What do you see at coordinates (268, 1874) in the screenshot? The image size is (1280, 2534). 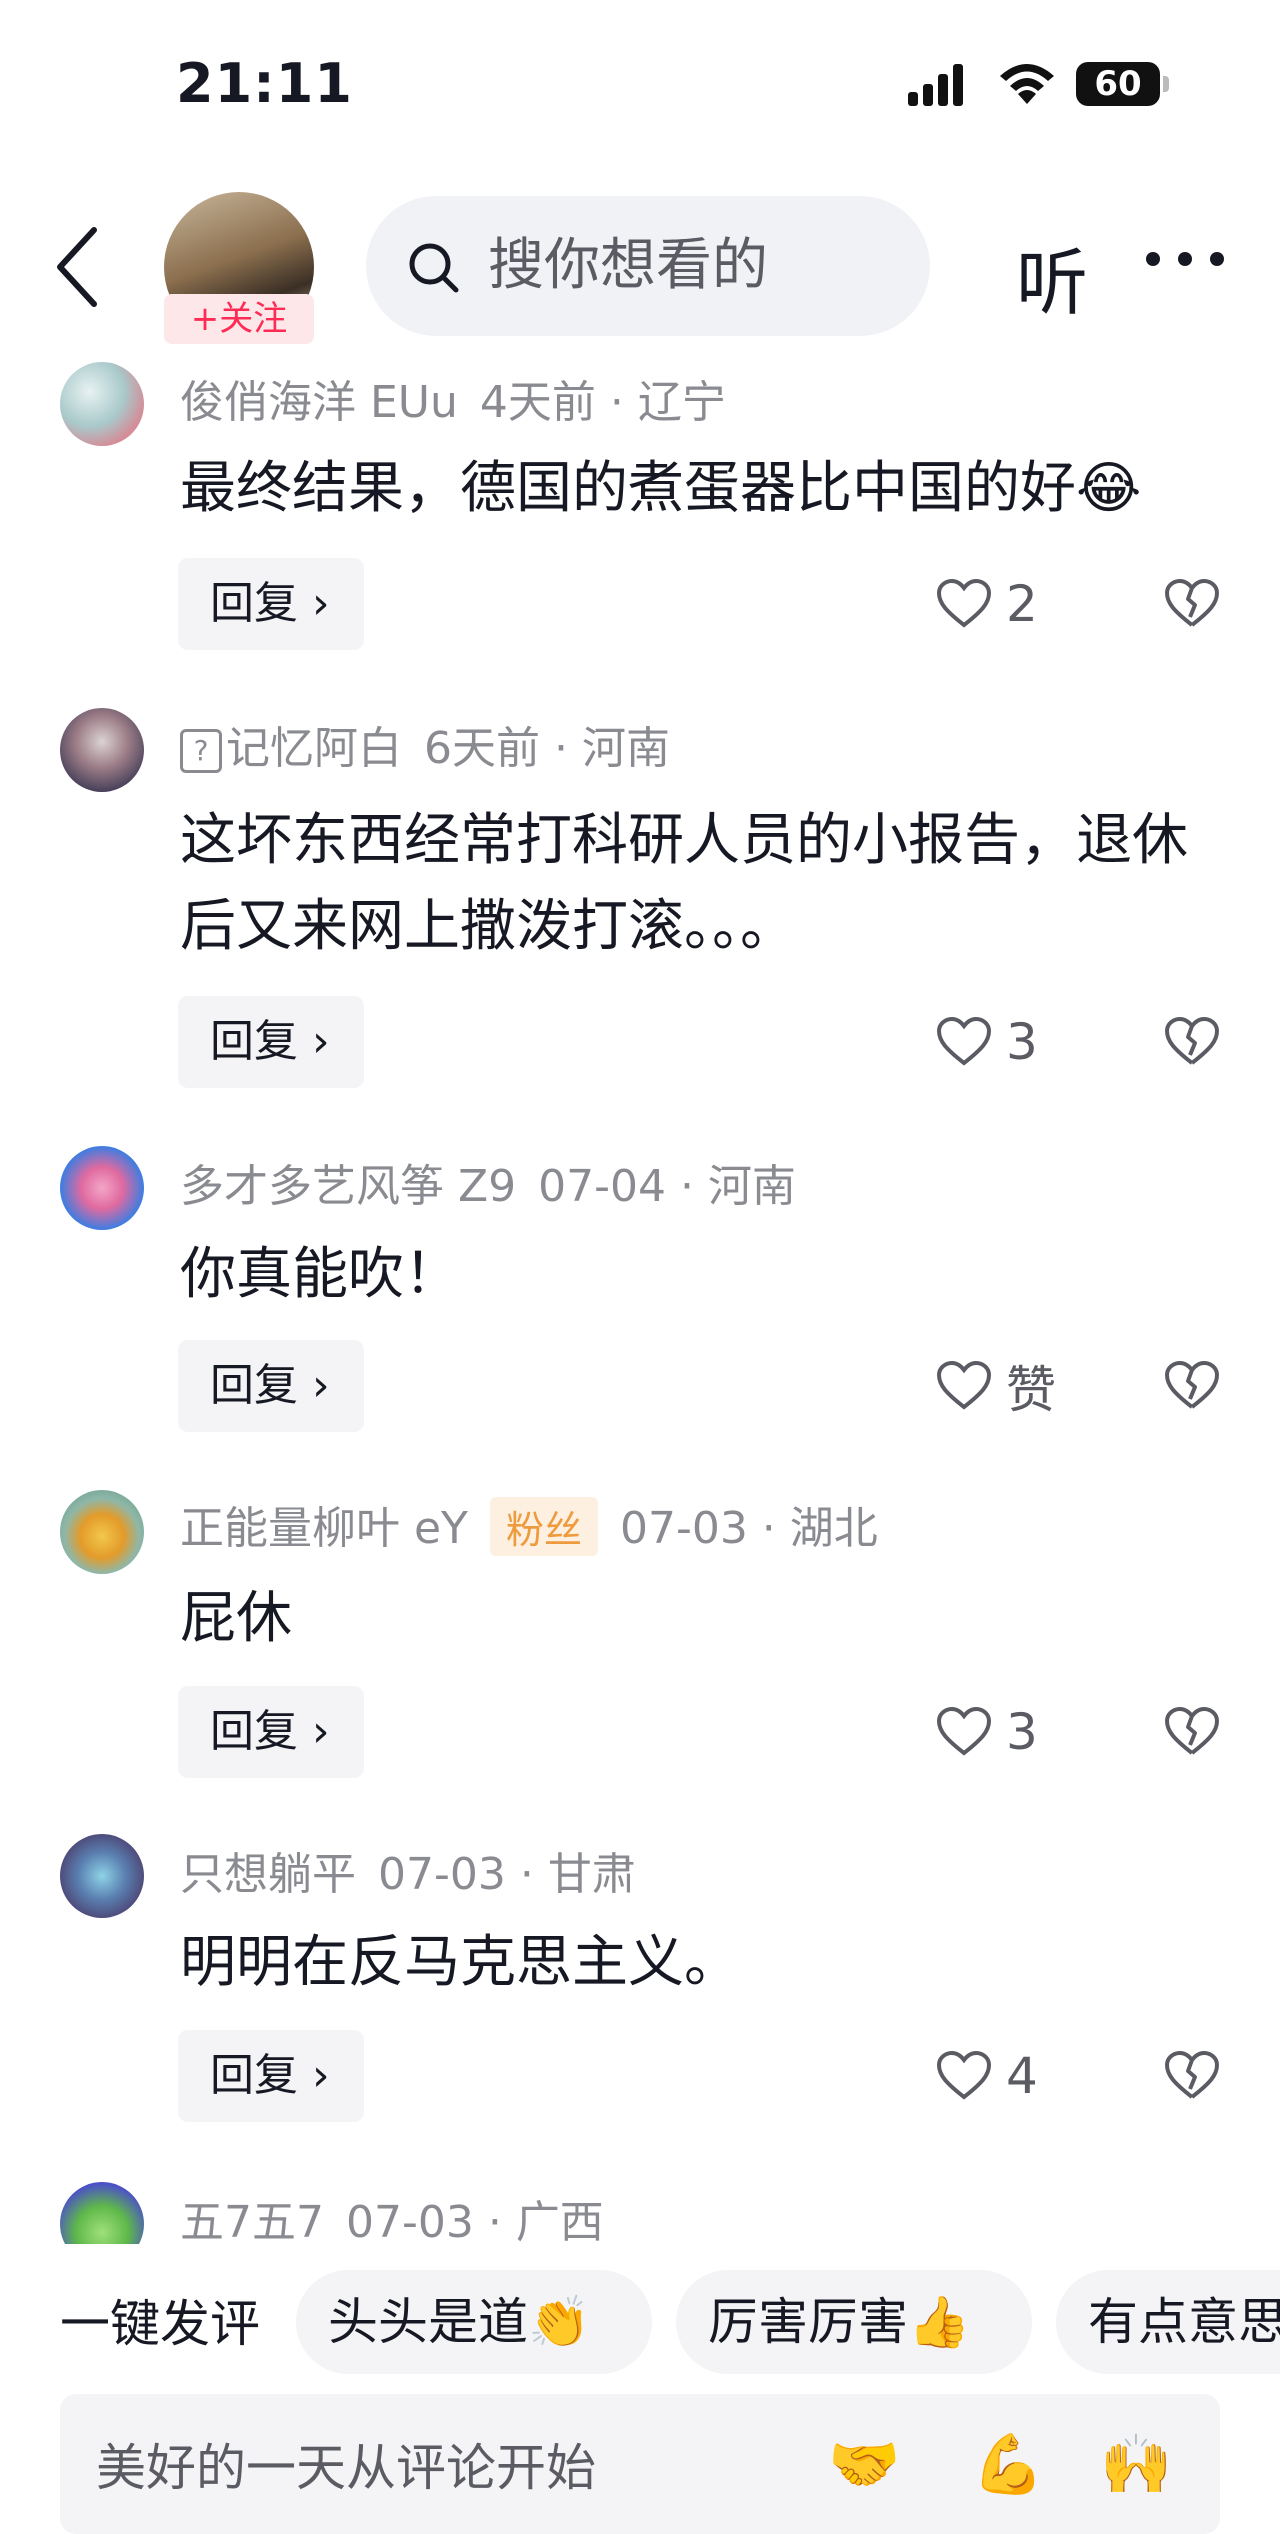 I see `user-name: 只想躺平` at bounding box center [268, 1874].